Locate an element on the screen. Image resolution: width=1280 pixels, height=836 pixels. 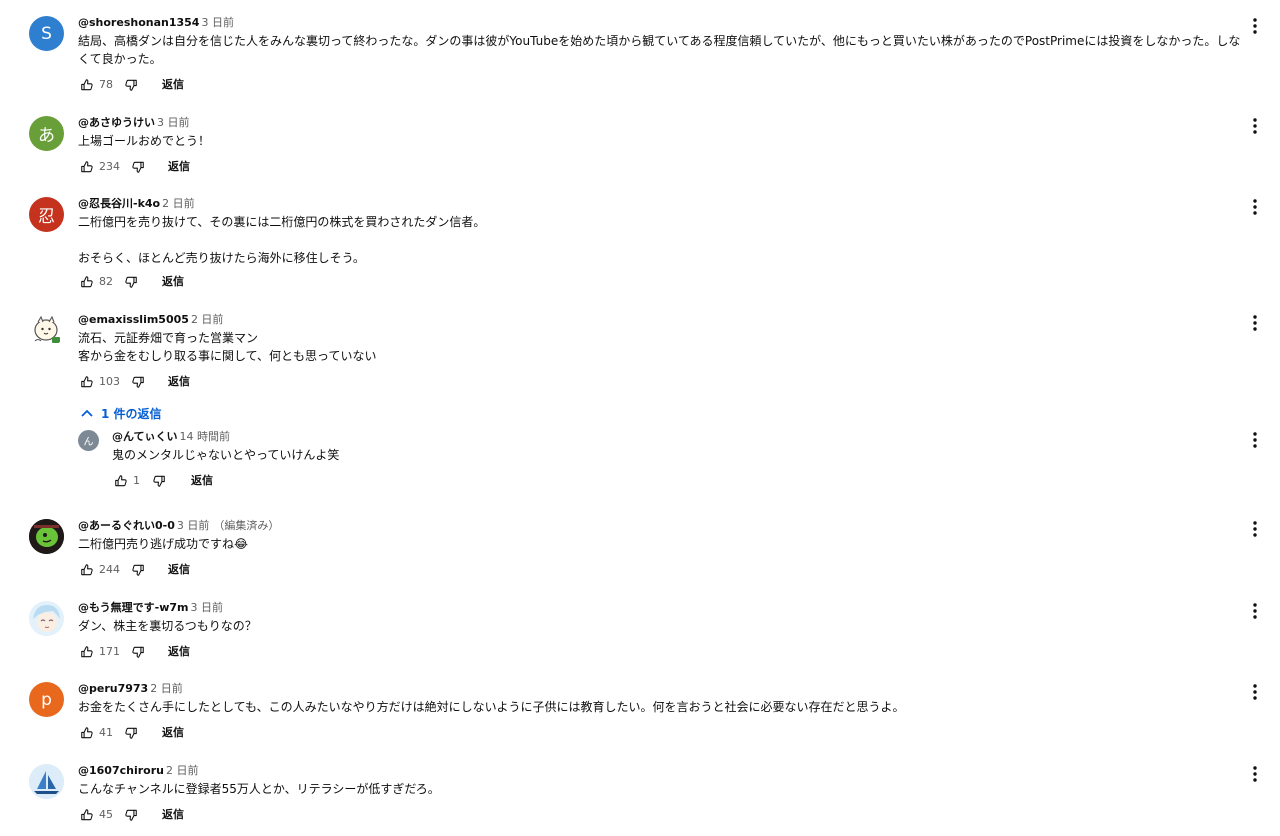
edited-label: （編集済み） is located at coordinates (246, 525).